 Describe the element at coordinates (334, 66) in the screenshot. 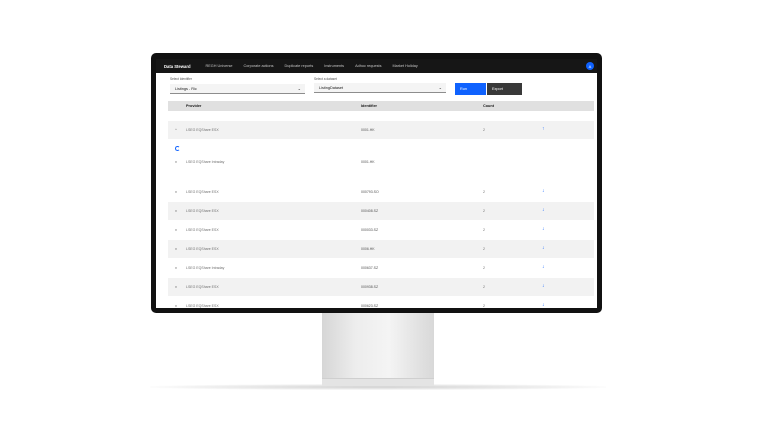

I see `nav-item-instruments: Instruments` at that location.